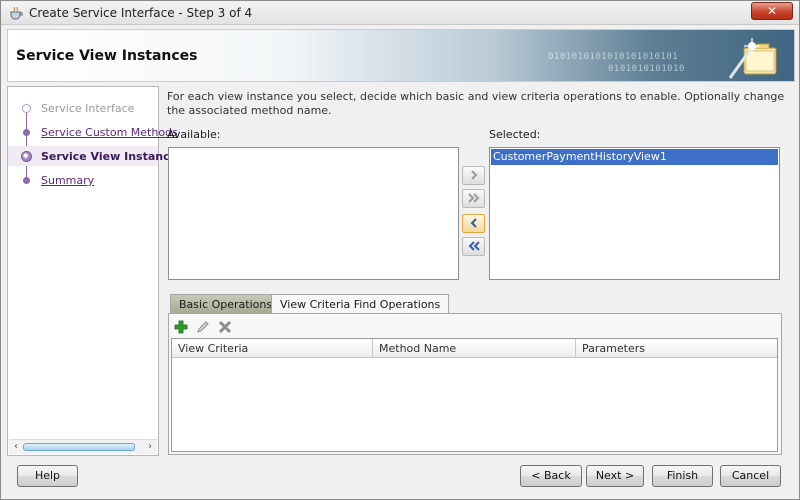 The width and height of the screenshot is (800, 500). I want to click on banner-binary-text: 0101010101010101010101, so click(613, 57).